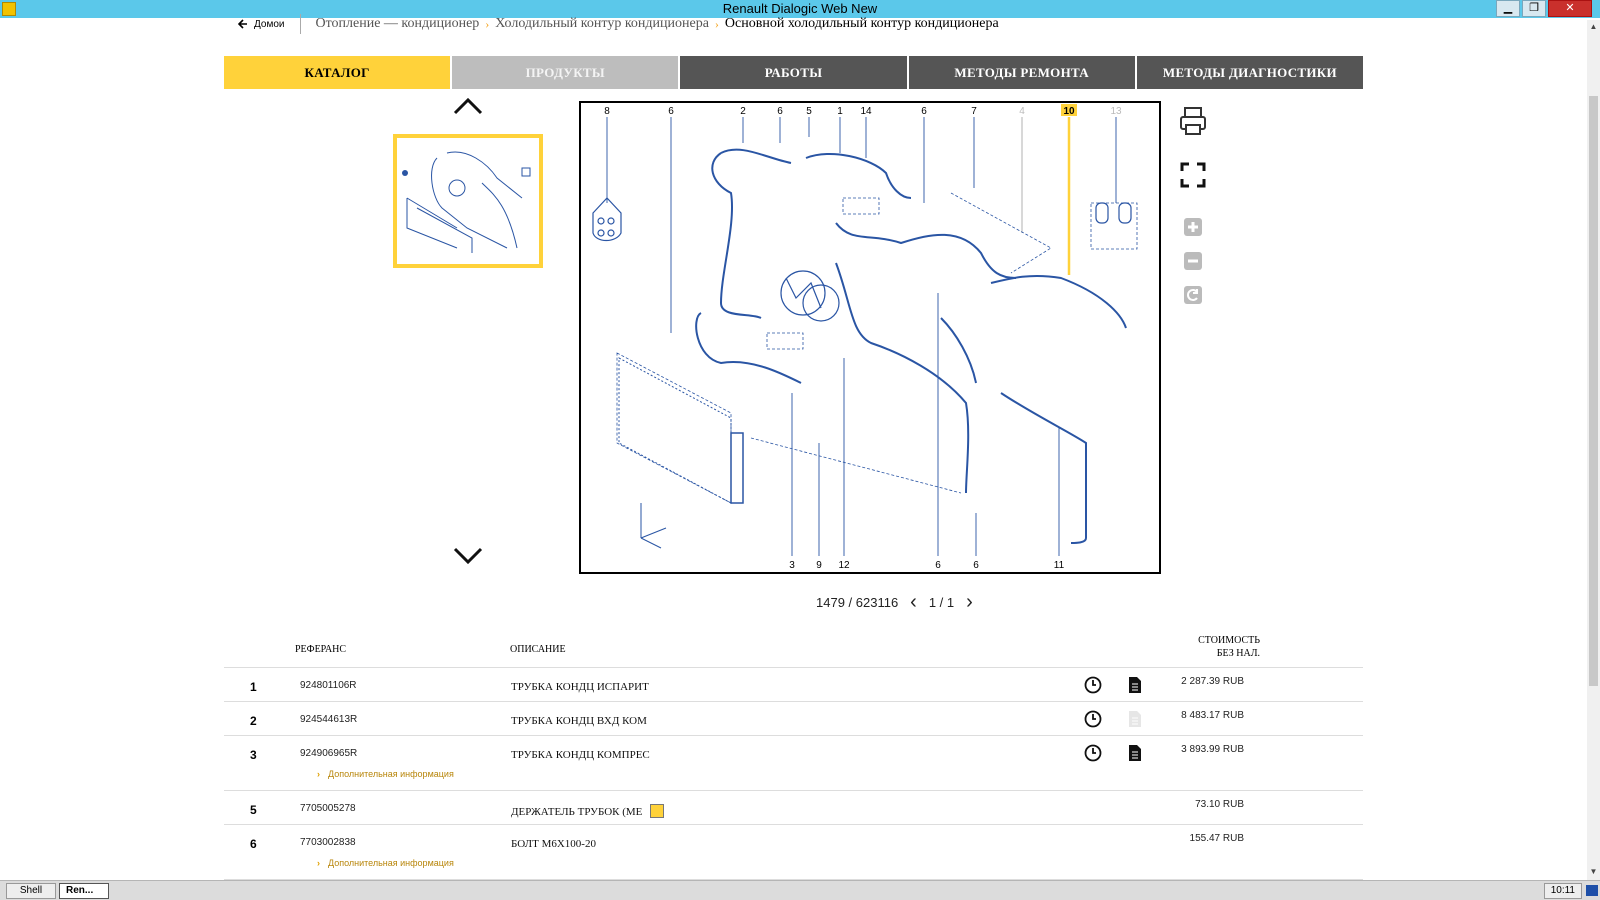 This screenshot has width=1600, height=900. I want to click on breadcrumb-current: Основной холодильный контур кондиционера, so click(861, 23).